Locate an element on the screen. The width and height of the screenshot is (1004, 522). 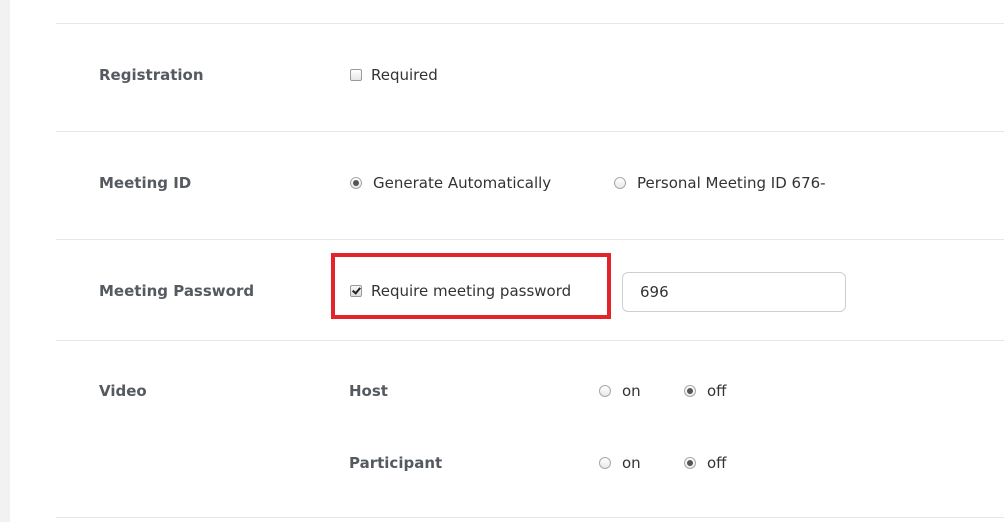
meeting-password-label: Meeting Password is located at coordinates (177, 291).